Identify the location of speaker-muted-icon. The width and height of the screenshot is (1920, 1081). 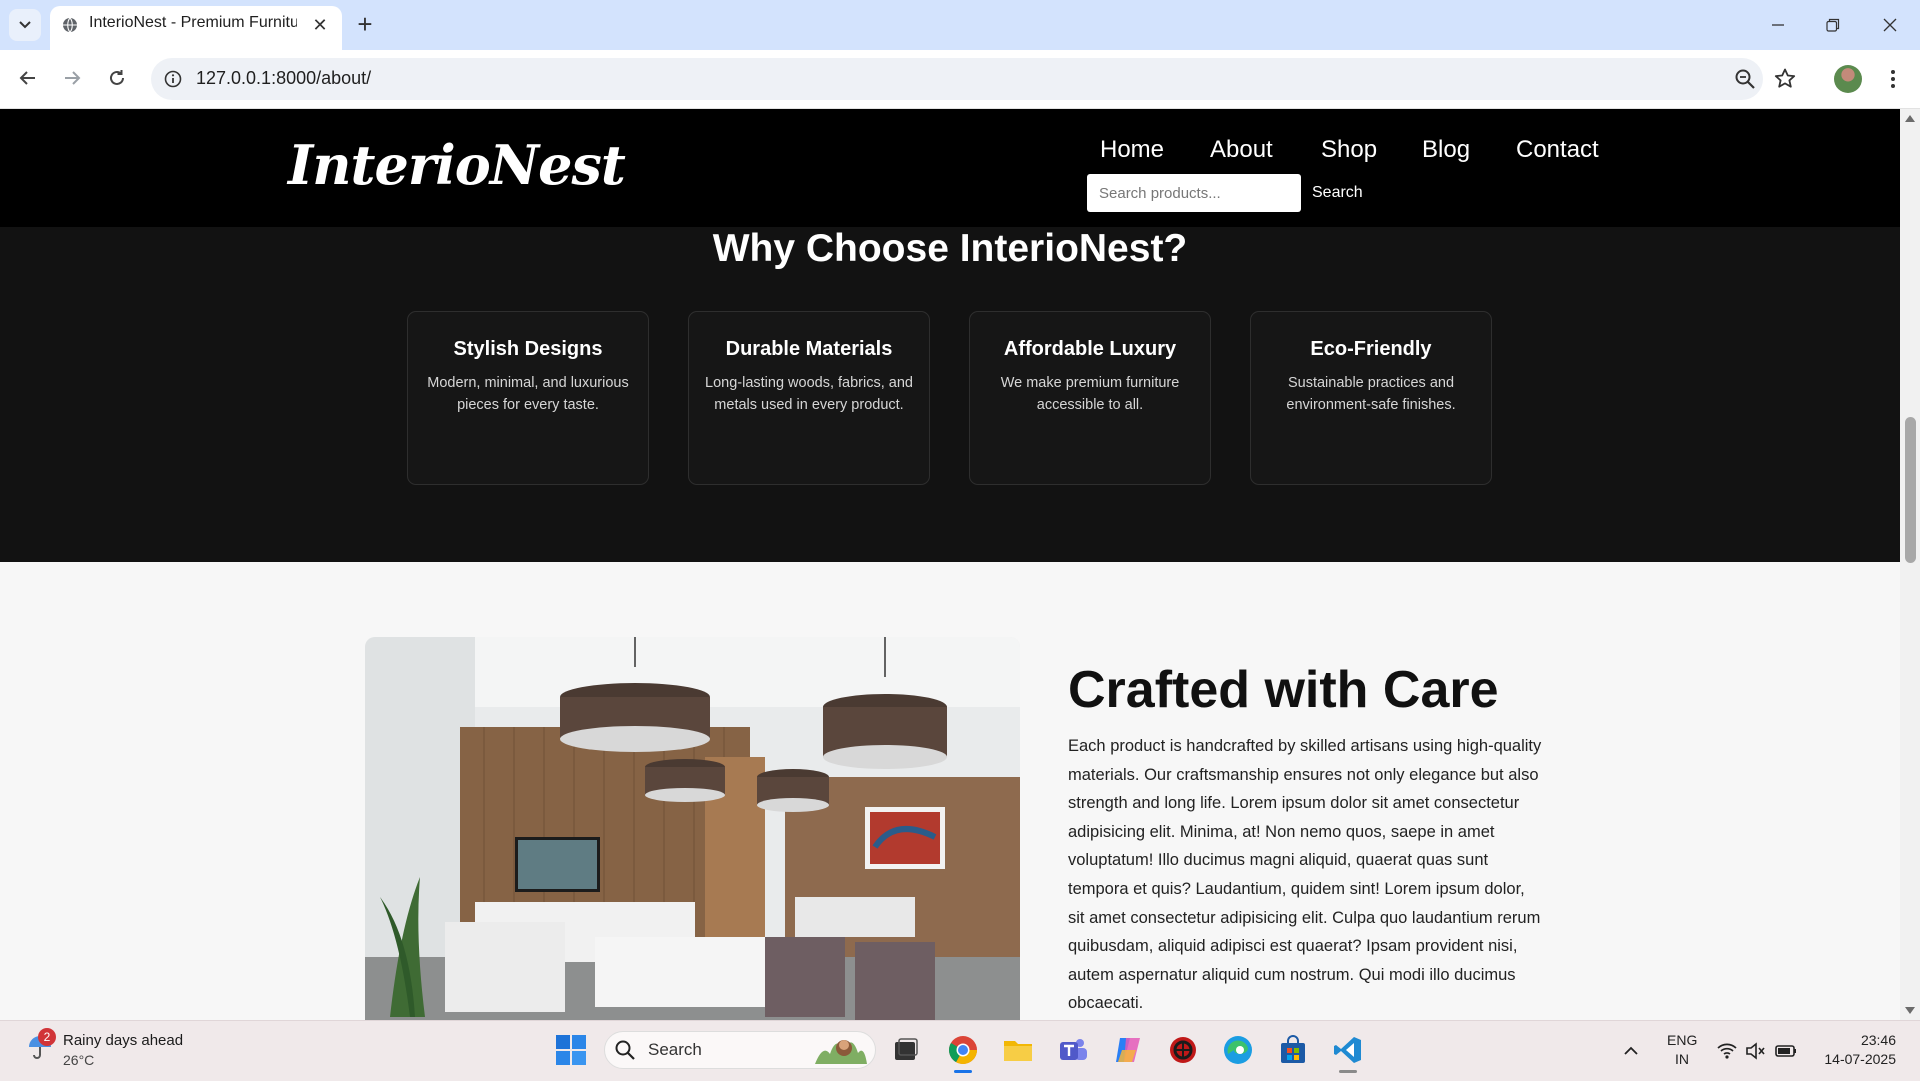
(1755, 1051).